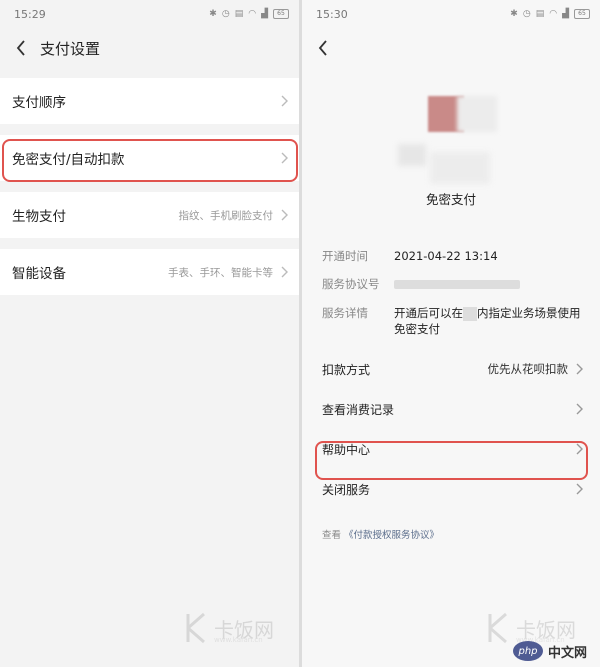 The height and width of the screenshot is (667, 600). What do you see at coordinates (39, 274) in the screenshot?
I see `item-label: 智能设备` at bounding box center [39, 274].